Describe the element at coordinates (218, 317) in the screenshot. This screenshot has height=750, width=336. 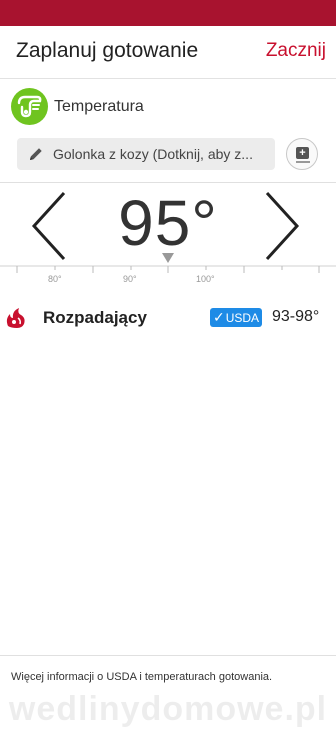
I see `check-icon: ✓` at that location.